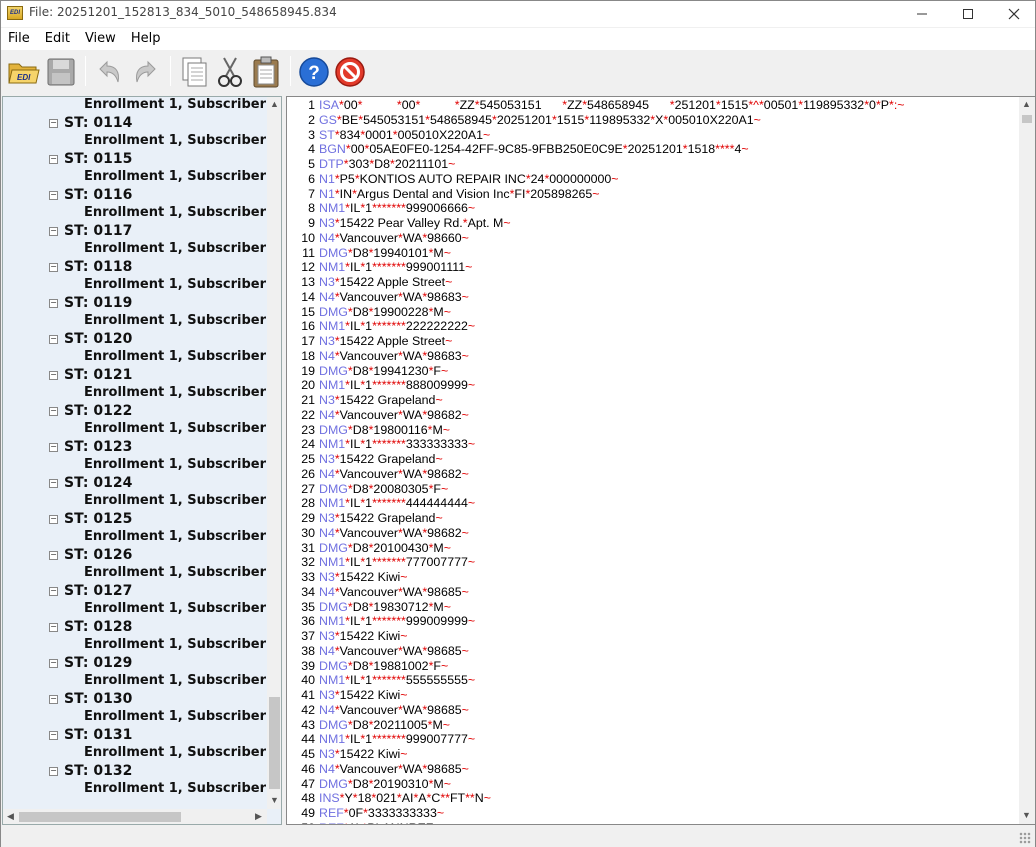 The image size is (1036, 847). I want to click on edi-segment-line: 47 DMG*D8*20190310*M~, so click(653, 784).